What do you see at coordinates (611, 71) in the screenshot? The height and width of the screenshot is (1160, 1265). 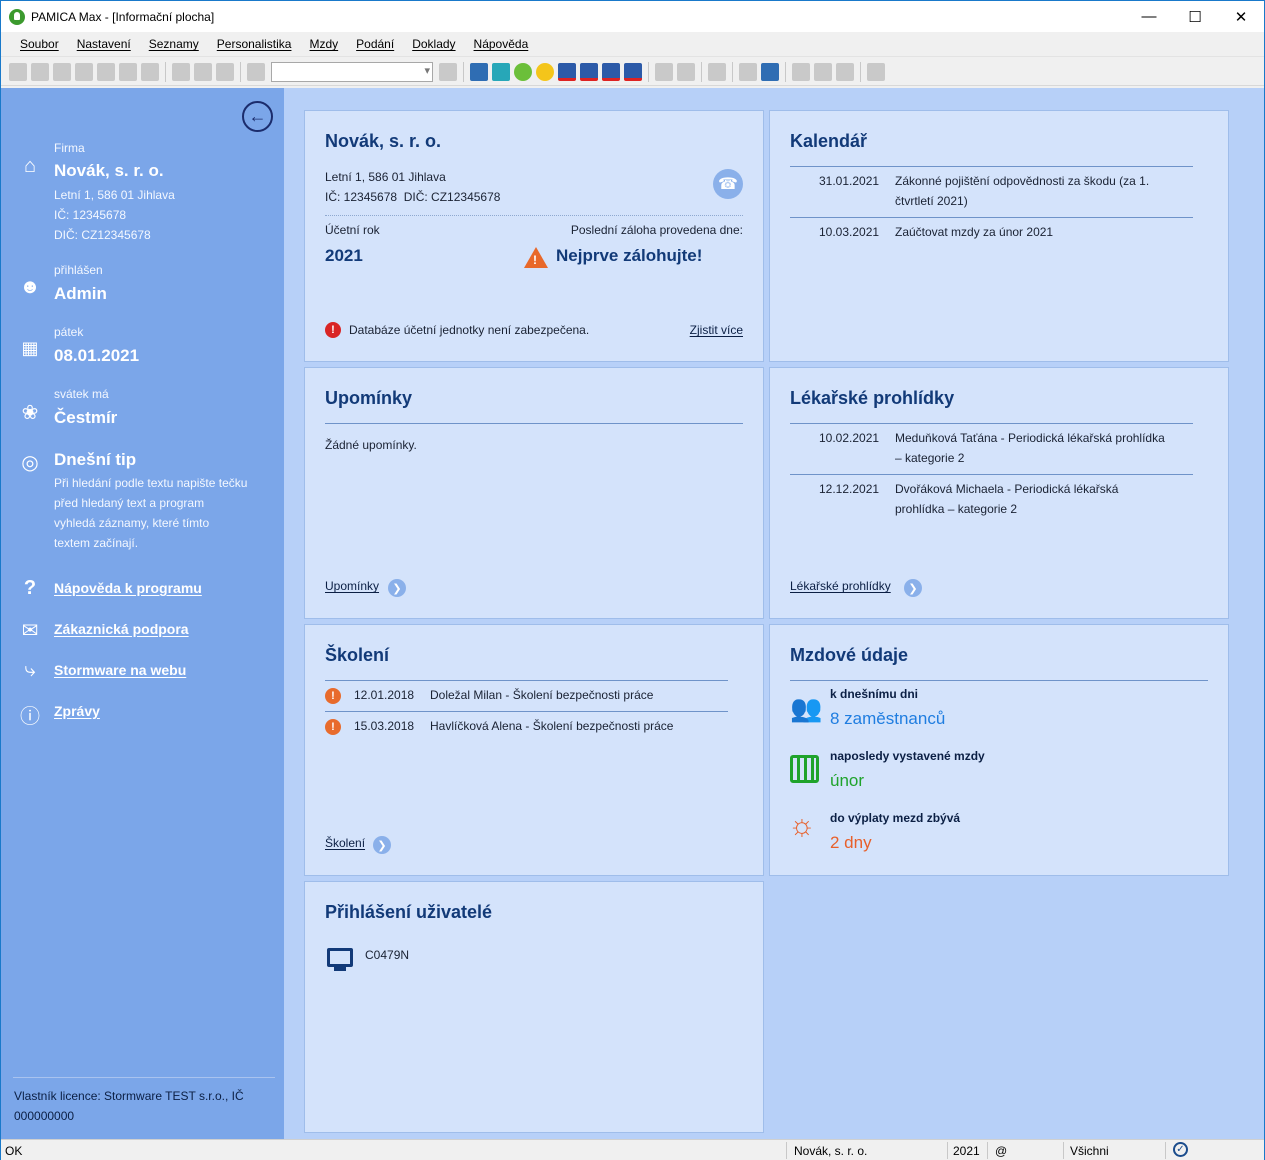 I see `wage-summary-icon` at bounding box center [611, 71].